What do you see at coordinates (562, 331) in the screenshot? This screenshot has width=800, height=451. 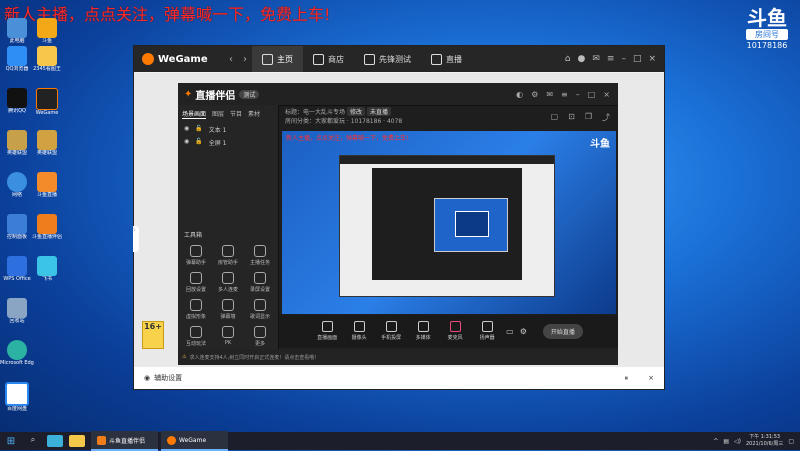 I see `start-live-button: 开始直播` at bounding box center [562, 331].